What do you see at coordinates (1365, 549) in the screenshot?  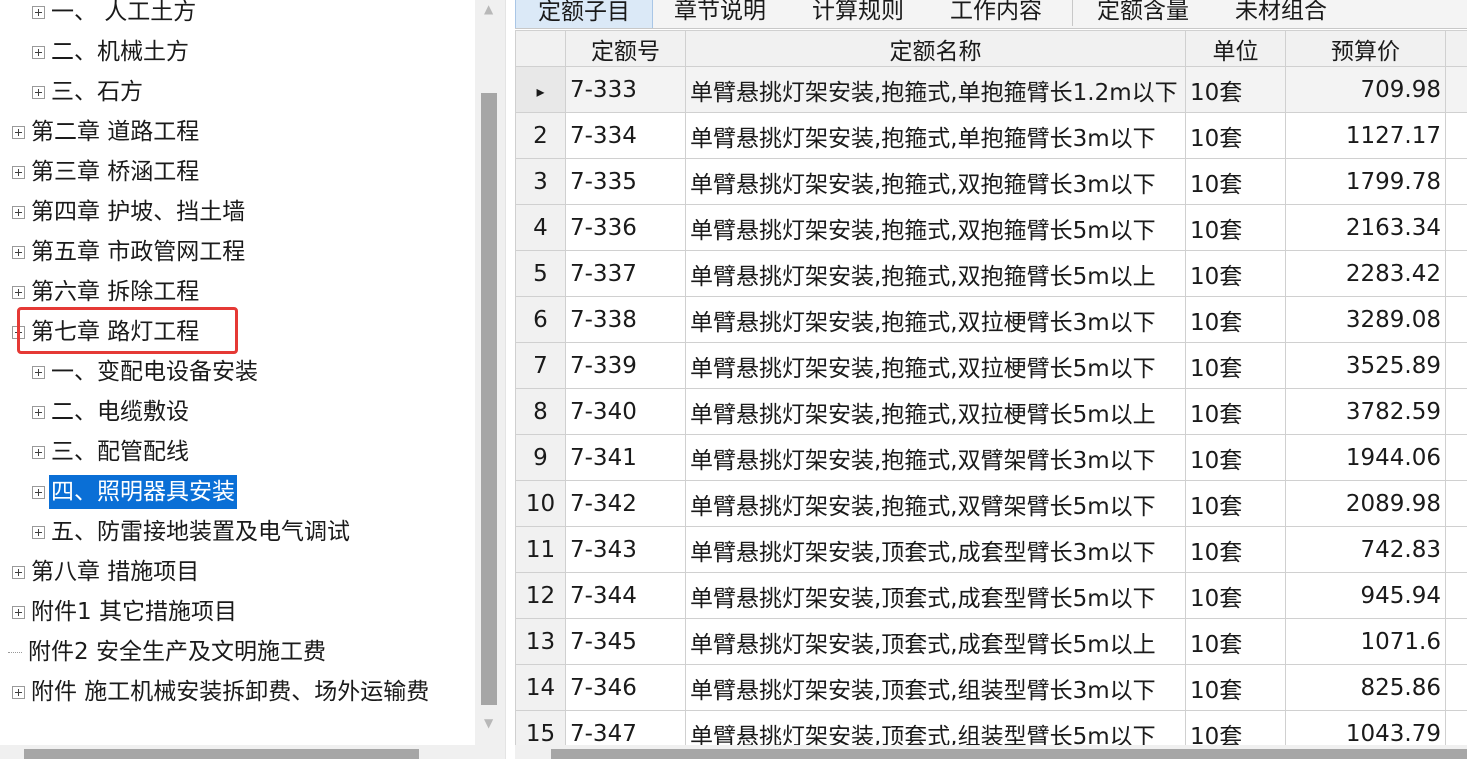 I see `price-cell: 742.83` at bounding box center [1365, 549].